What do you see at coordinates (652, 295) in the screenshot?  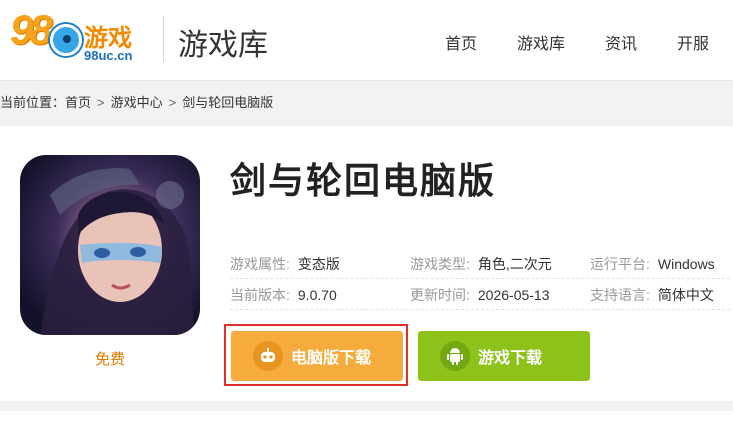 I see `attribute-language: 支持语言: 简体中文` at bounding box center [652, 295].